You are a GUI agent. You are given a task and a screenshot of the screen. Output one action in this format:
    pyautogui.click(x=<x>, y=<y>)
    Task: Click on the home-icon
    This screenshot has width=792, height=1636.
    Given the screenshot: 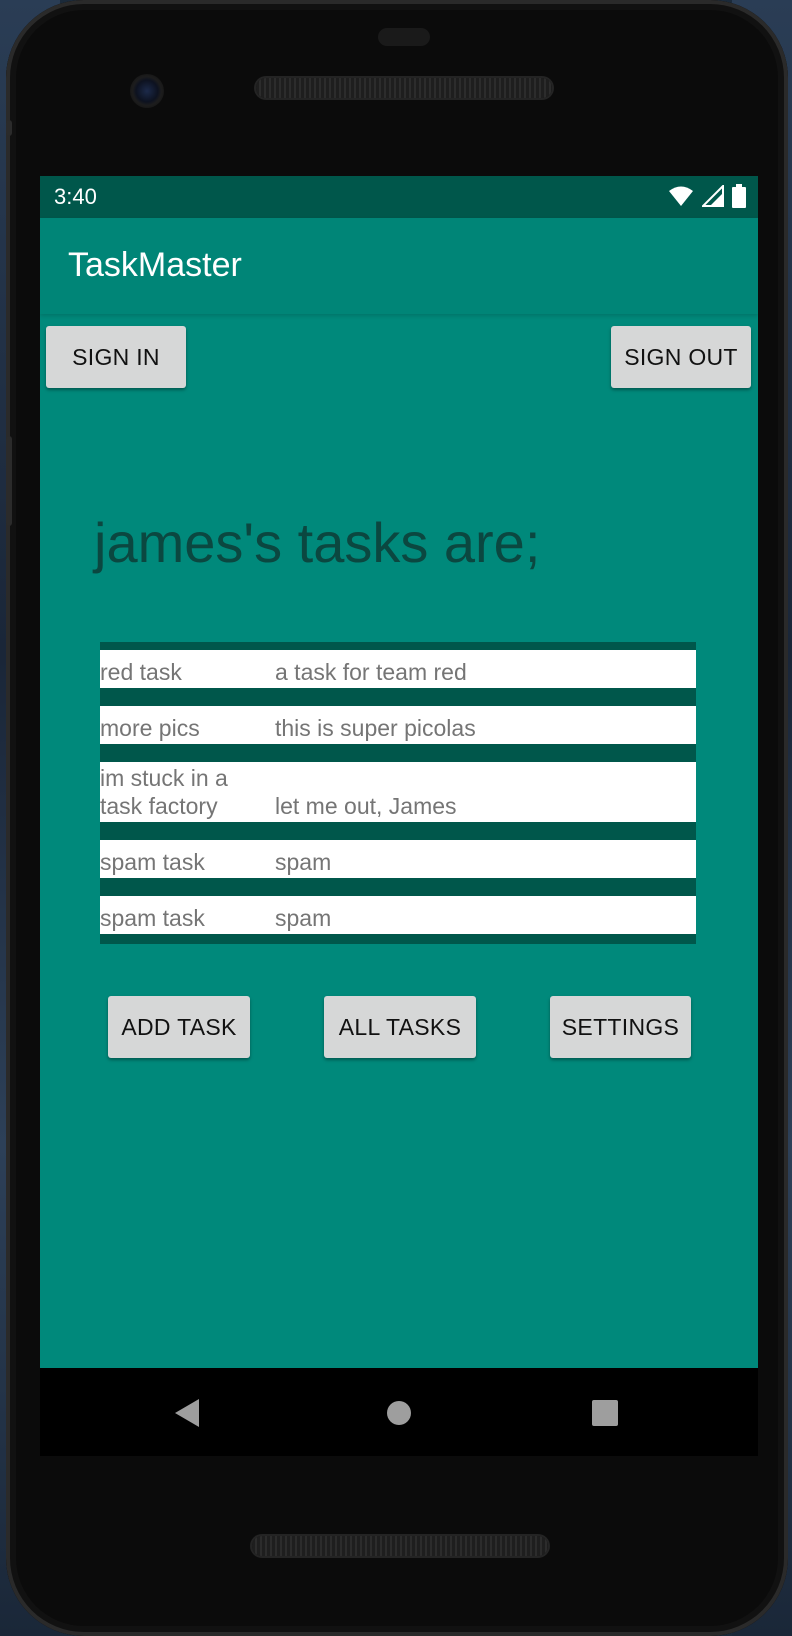 What is the action you would take?
    pyautogui.click(x=399, y=1415)
    